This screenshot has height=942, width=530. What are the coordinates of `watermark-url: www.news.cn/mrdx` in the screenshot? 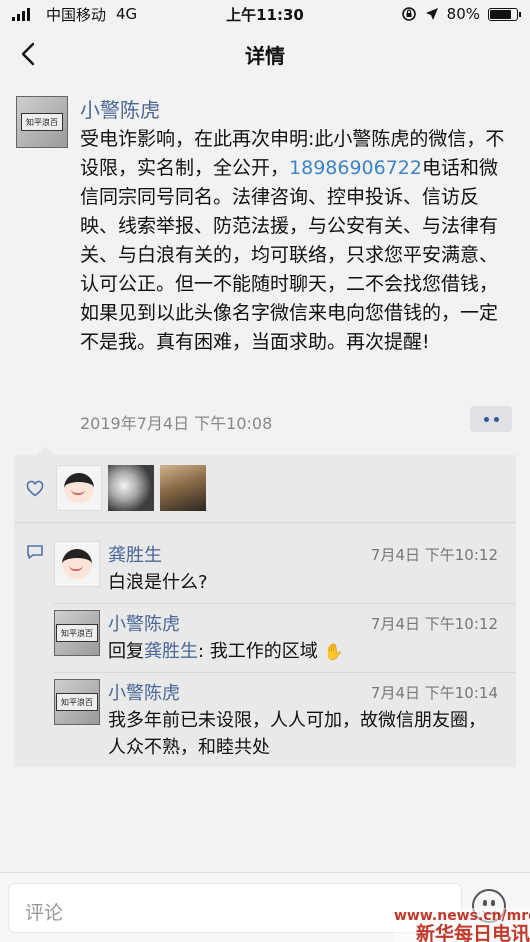 It's located at (462, 916).